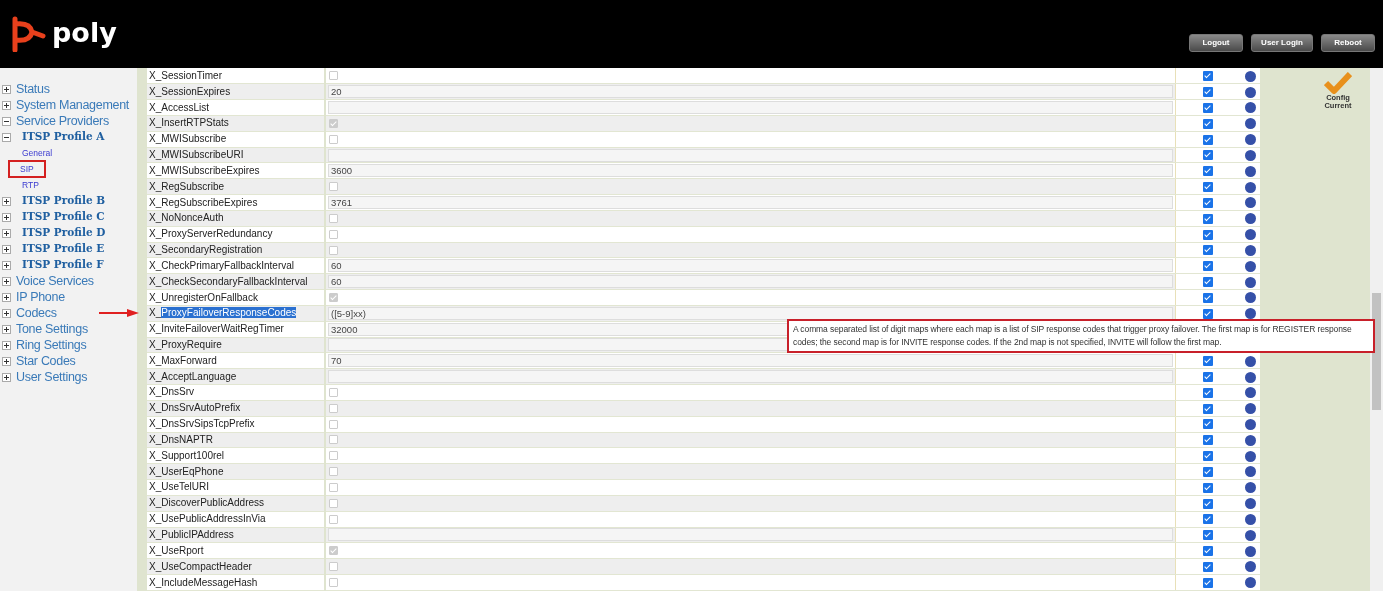  What do you see at coordinates (1282, 43) in the screenshot?
I see `header-button: User Login` at bounding box center [1282, 43].